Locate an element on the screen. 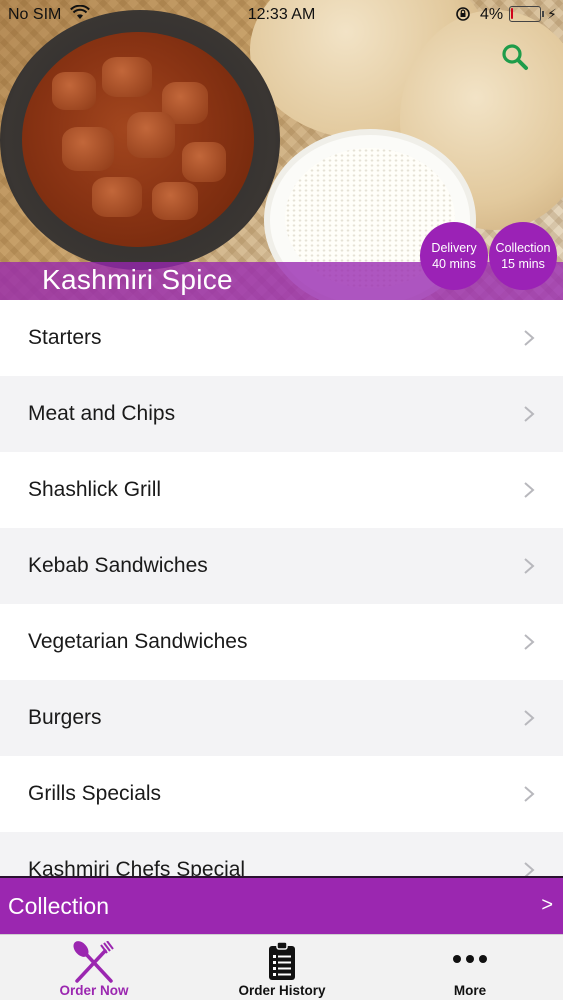  collection-bar-arrow: > is located at coordinates (547, 905).